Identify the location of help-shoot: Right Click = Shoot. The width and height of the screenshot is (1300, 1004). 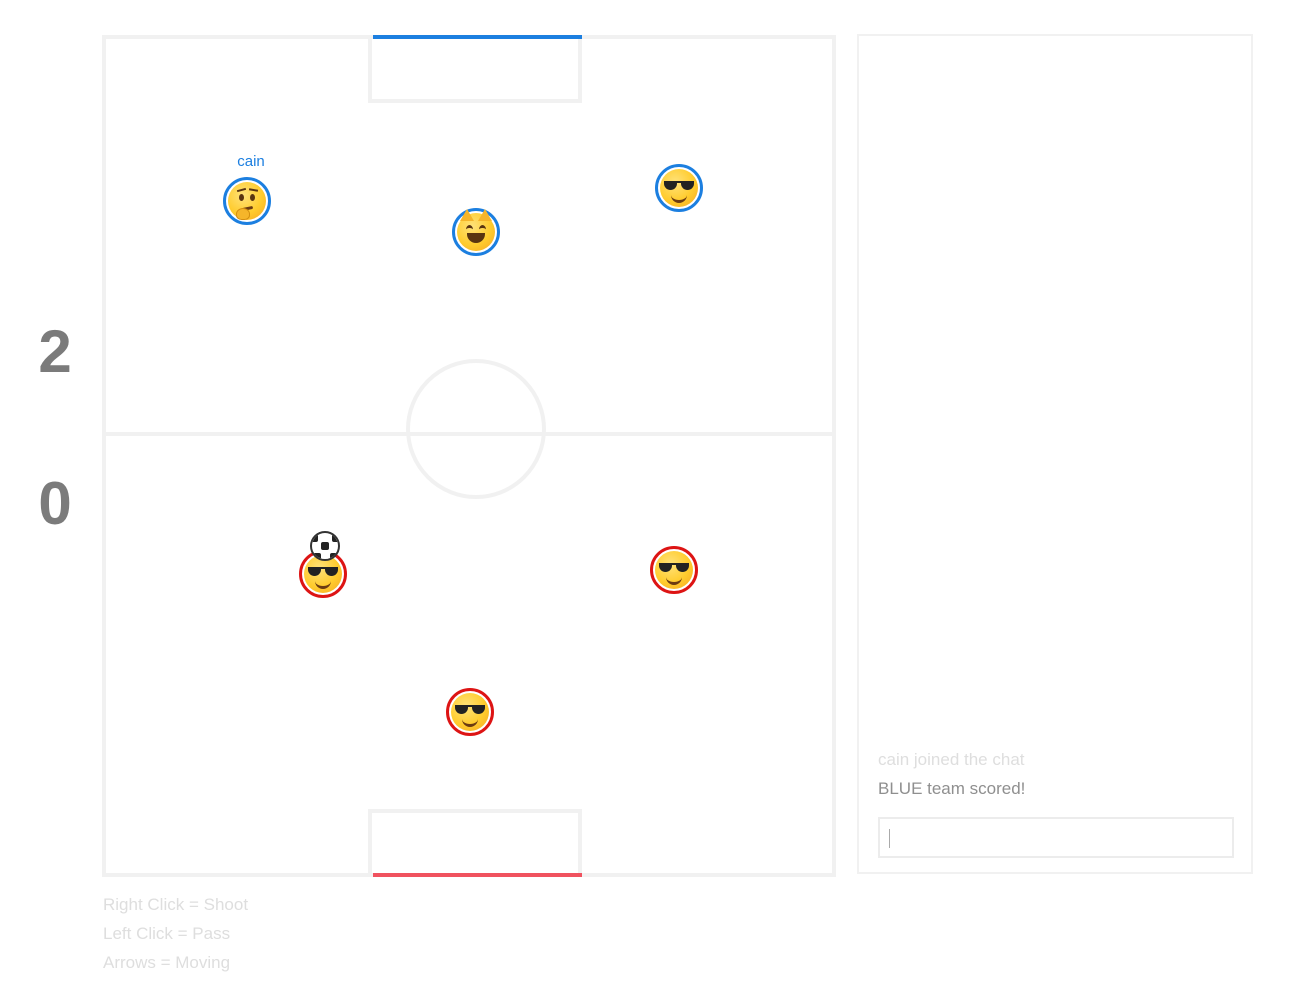
(176, 904).